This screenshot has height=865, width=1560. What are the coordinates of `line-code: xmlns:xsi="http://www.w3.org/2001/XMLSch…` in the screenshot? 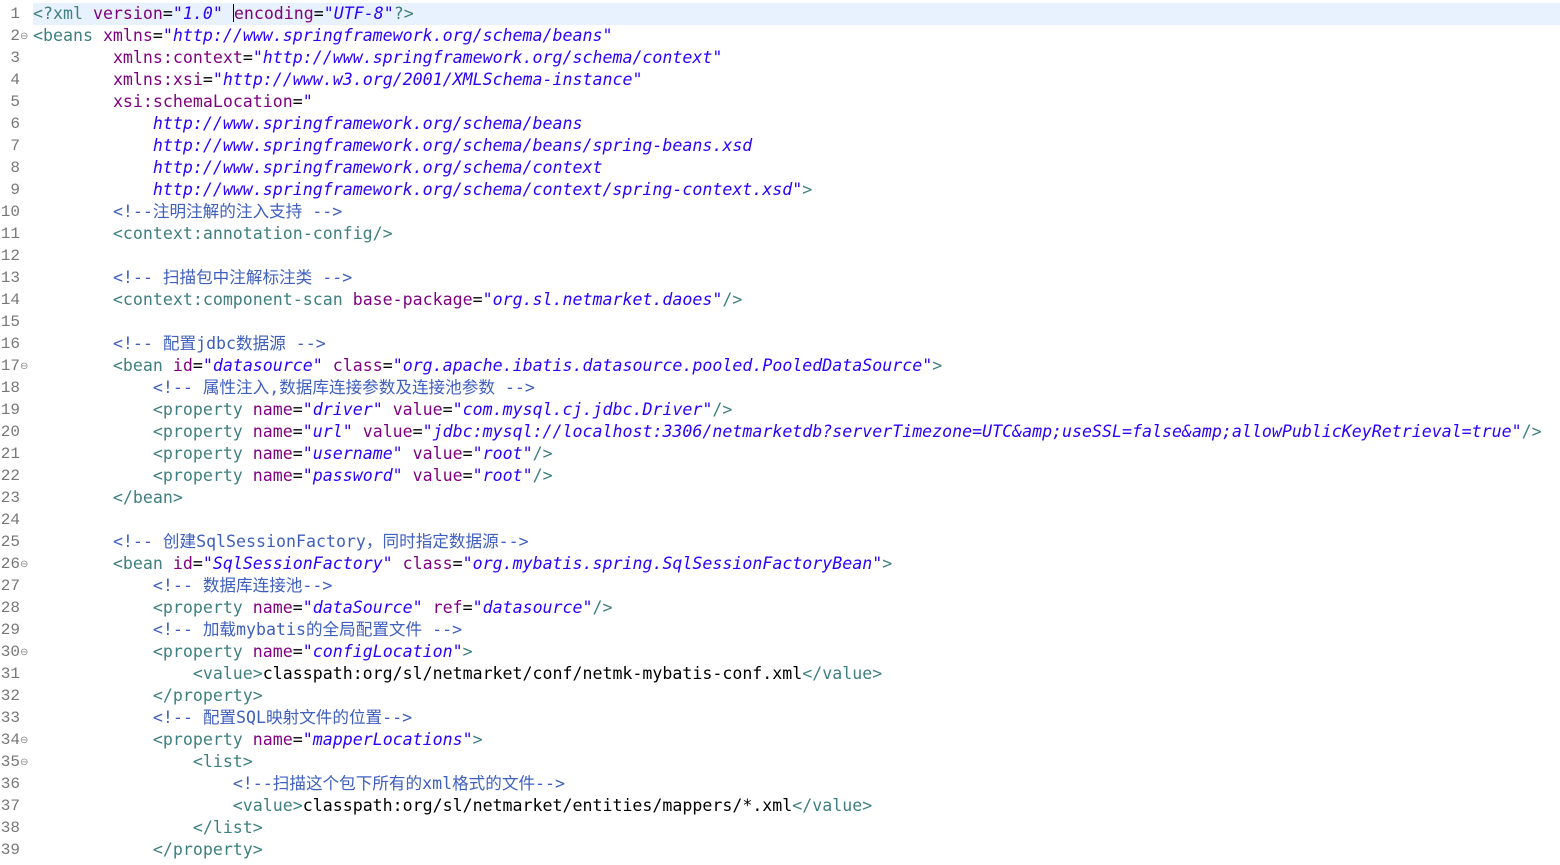 It's located at (338, 80).